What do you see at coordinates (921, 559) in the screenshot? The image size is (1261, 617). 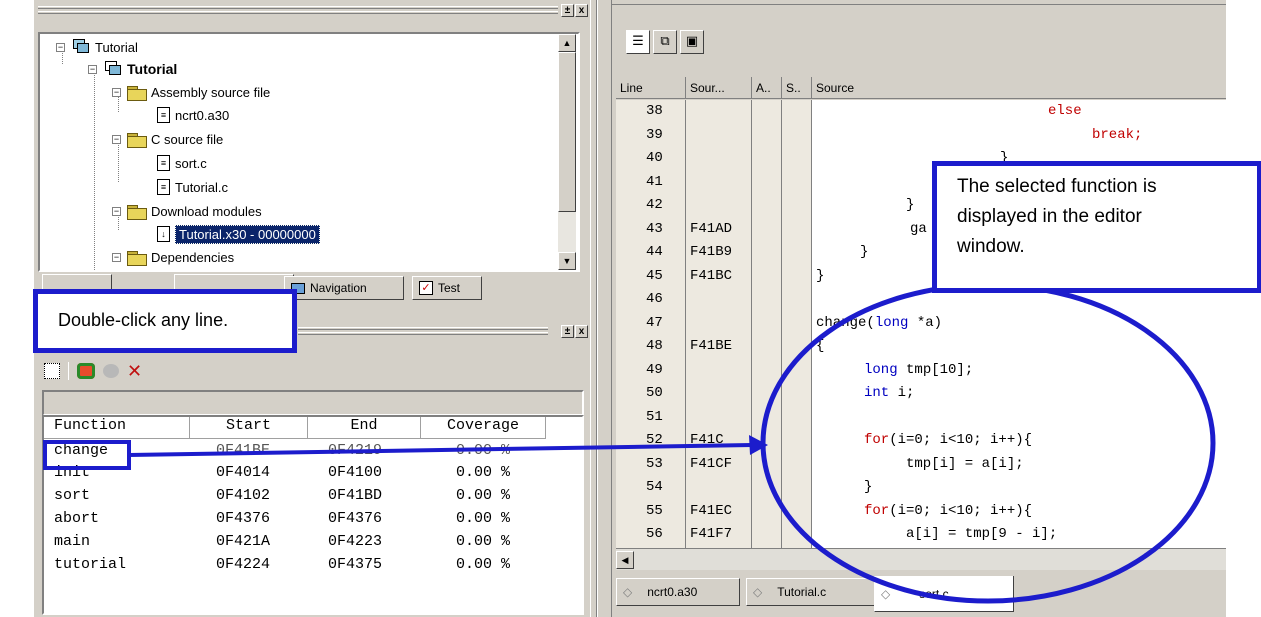 I see `editor-hscrollbar: ◀` at bounding box center [921, 559].